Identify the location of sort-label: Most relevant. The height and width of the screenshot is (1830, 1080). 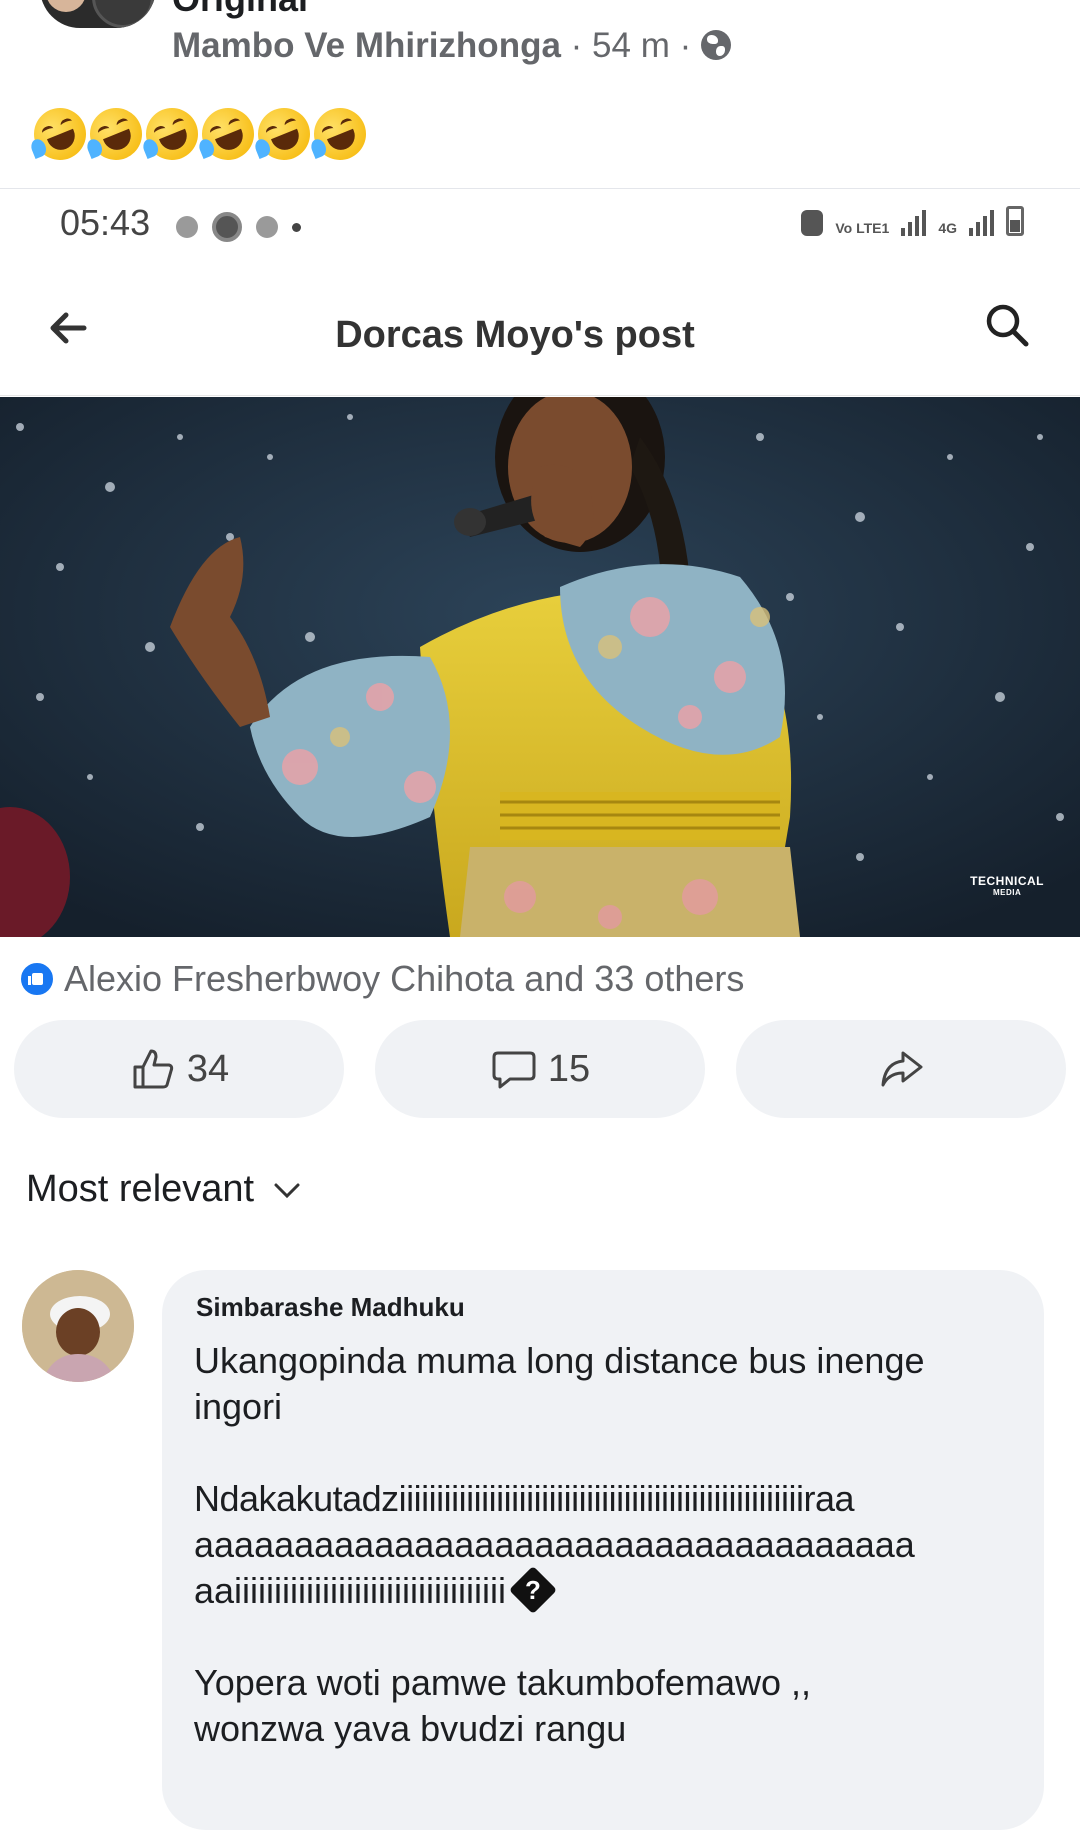
(140, 1189).